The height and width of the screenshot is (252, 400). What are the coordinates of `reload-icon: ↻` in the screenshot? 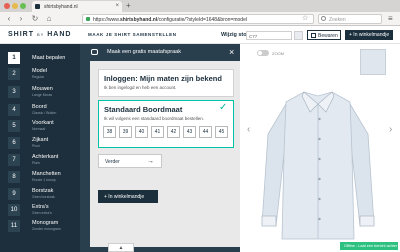 It's located at (35, 19).